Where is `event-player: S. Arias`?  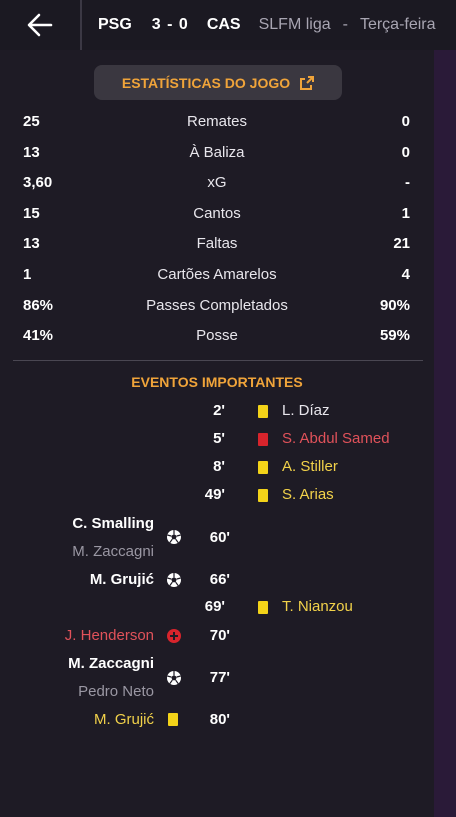
event-player: S. Arias is located at coordinates (308, 494).